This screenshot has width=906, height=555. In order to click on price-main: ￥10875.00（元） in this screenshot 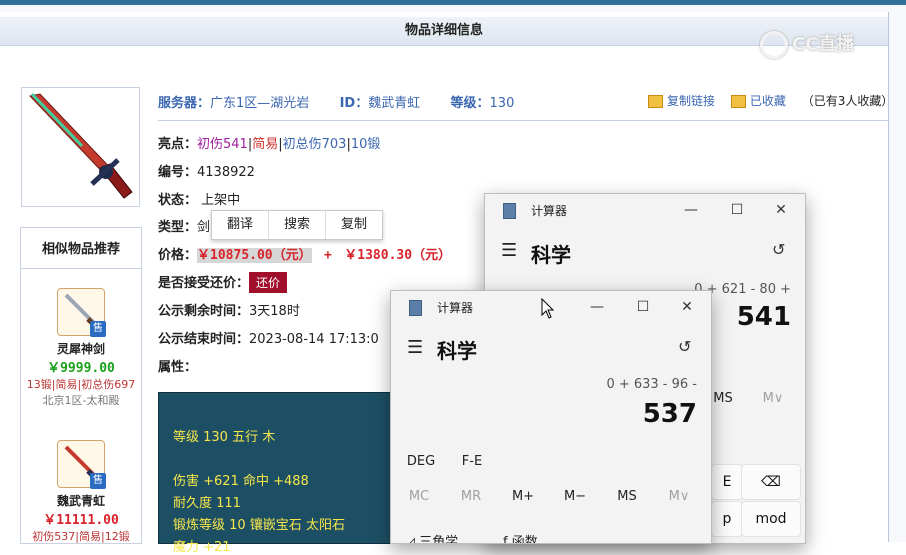, I will do `click(254, 255)`.